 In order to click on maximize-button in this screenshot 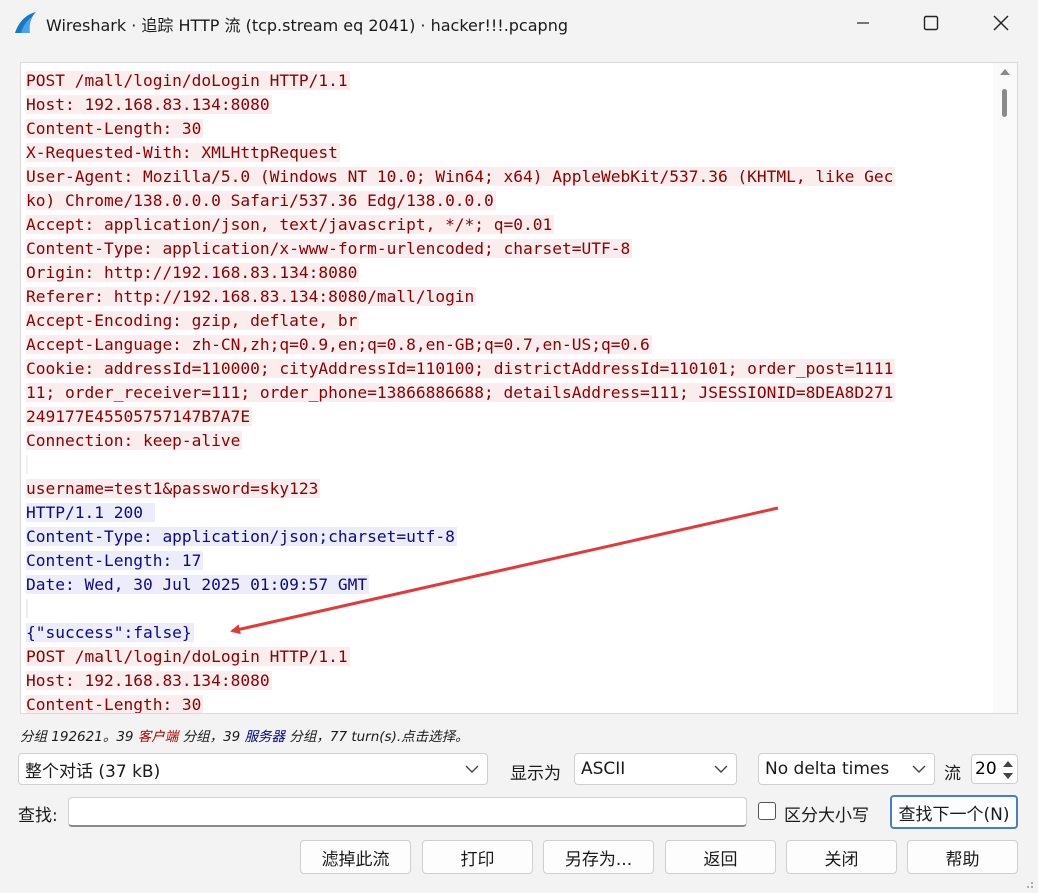, I will do `click(931, 23)`.